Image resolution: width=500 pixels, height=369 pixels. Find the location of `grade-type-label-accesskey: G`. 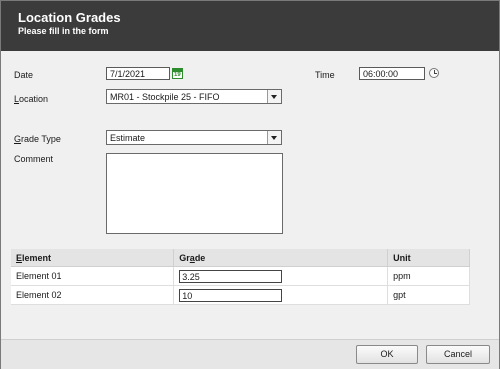

grade-type-label-accesskey: G is located at coordinates (18, 139).